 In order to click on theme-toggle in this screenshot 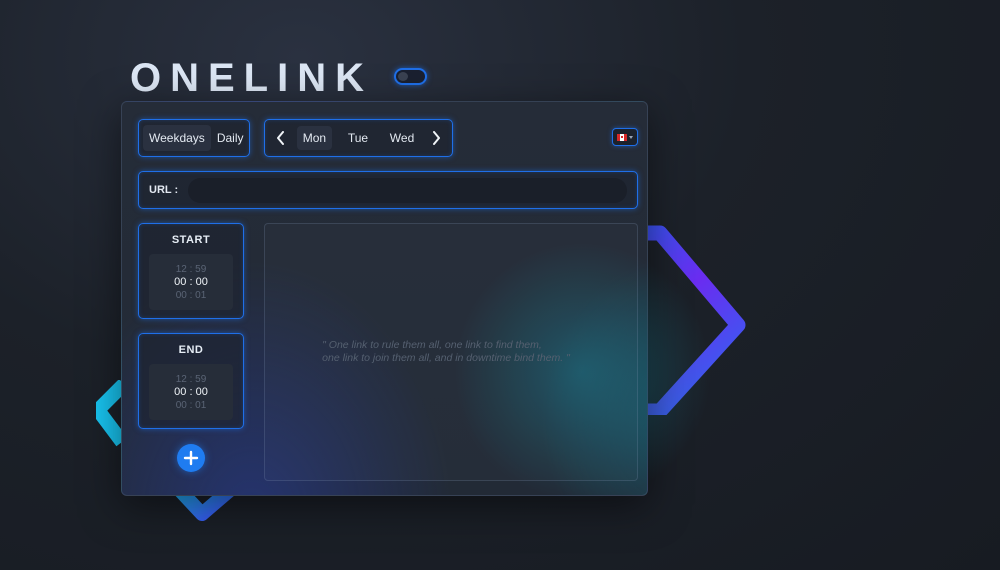, I will do `click(410, 76)`.